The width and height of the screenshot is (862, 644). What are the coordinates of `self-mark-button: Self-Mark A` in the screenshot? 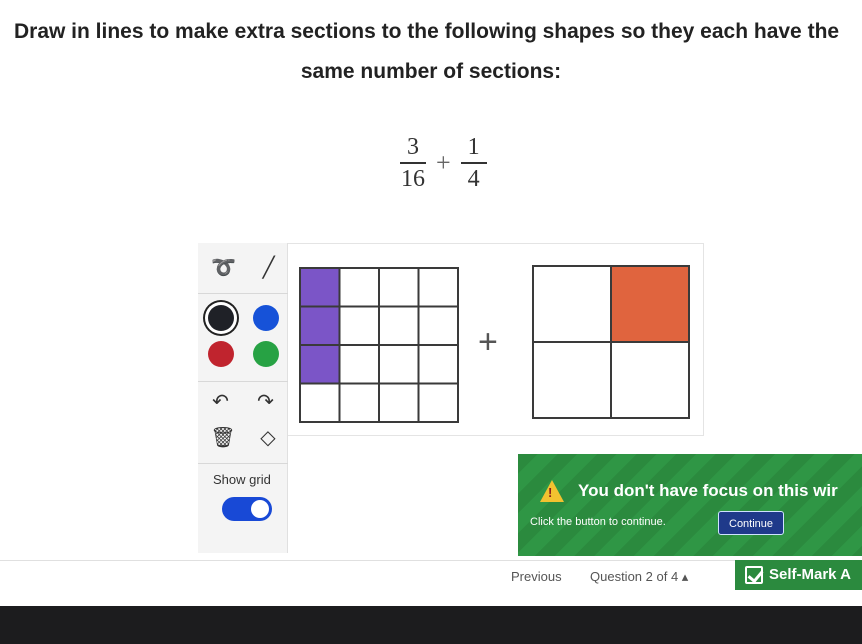 It's located at (798, 575).